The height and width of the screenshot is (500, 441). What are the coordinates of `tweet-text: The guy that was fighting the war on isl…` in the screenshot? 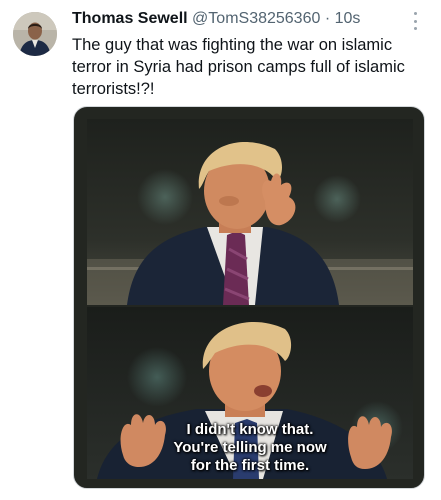 It's located at (238, 67).